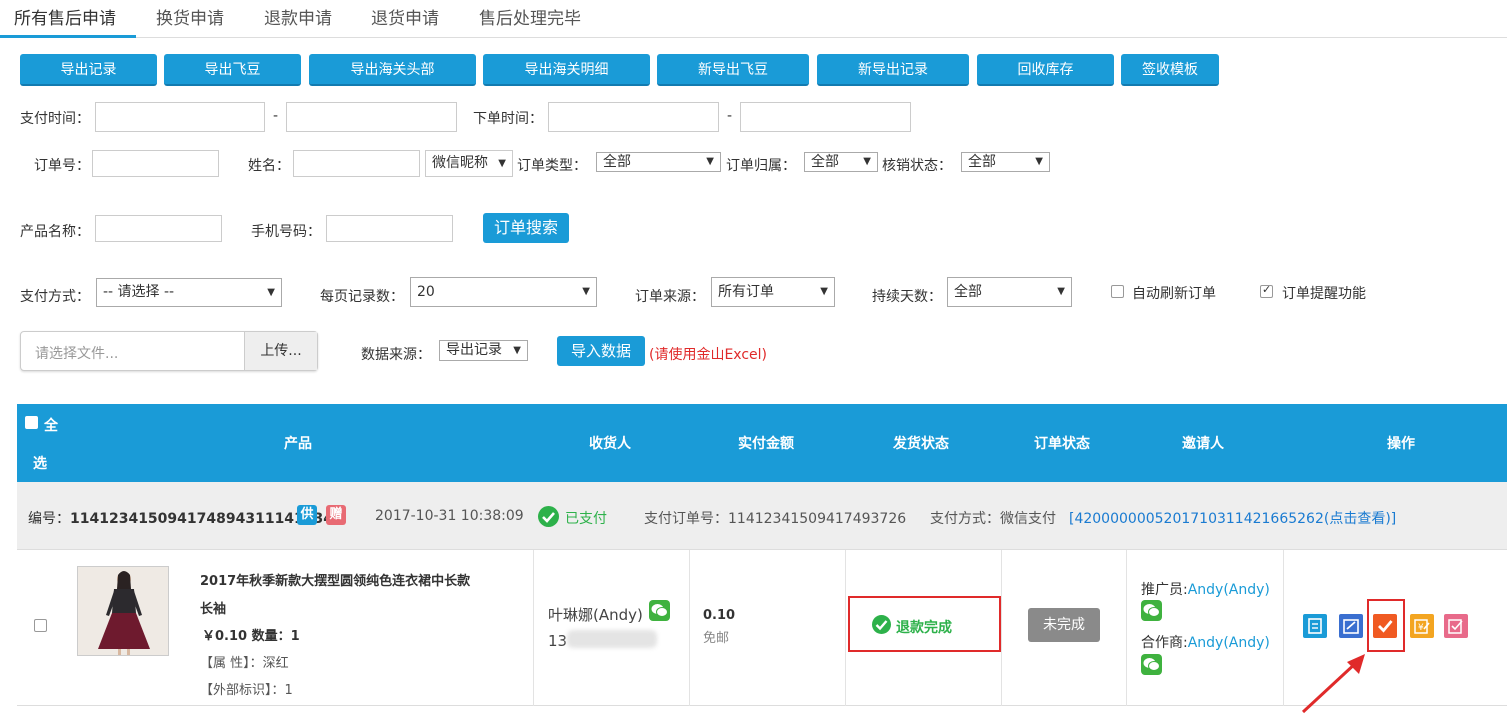  I want to click on order-number: 编号：1141234150941748943111412​34, so click(180, 518).